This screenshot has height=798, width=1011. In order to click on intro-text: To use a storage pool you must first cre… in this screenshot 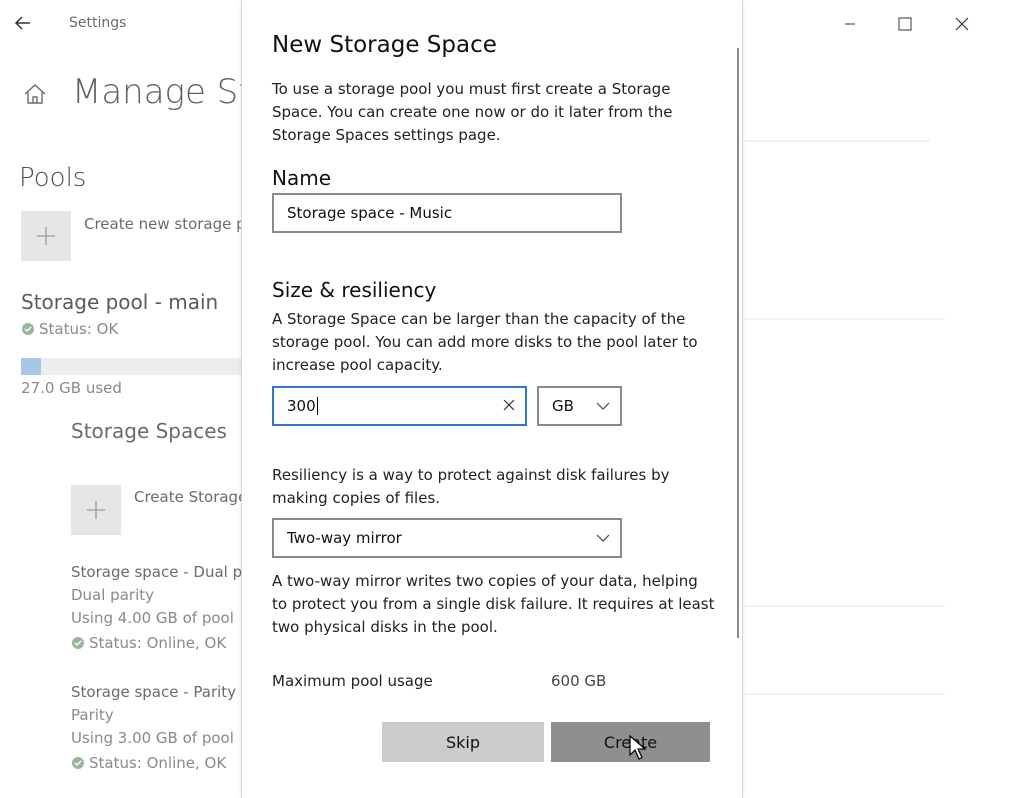, I will do `click(472, 112)`.